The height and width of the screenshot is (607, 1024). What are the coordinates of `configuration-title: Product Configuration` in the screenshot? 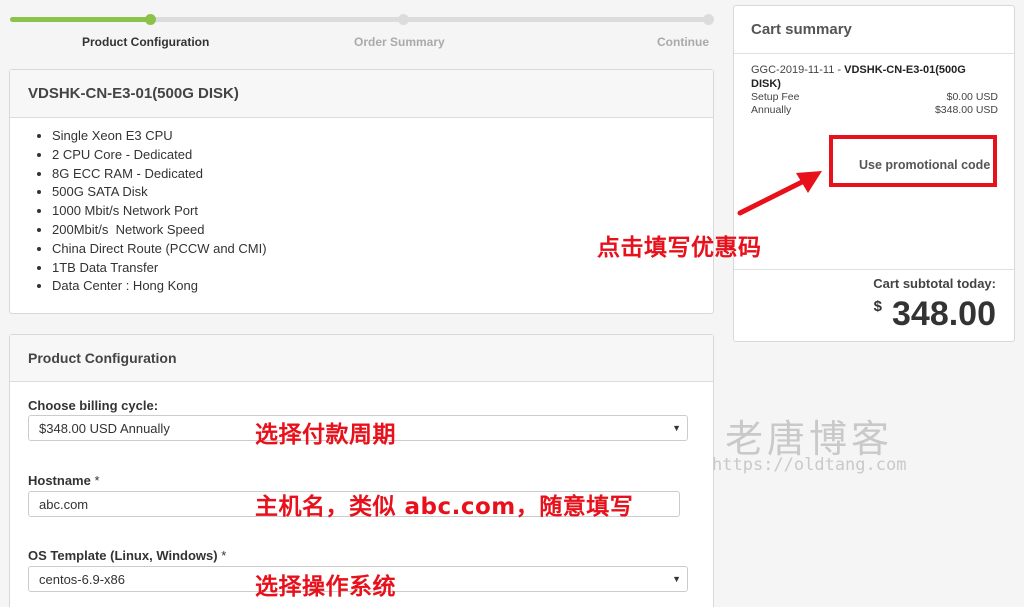 It's located at (361, 358).